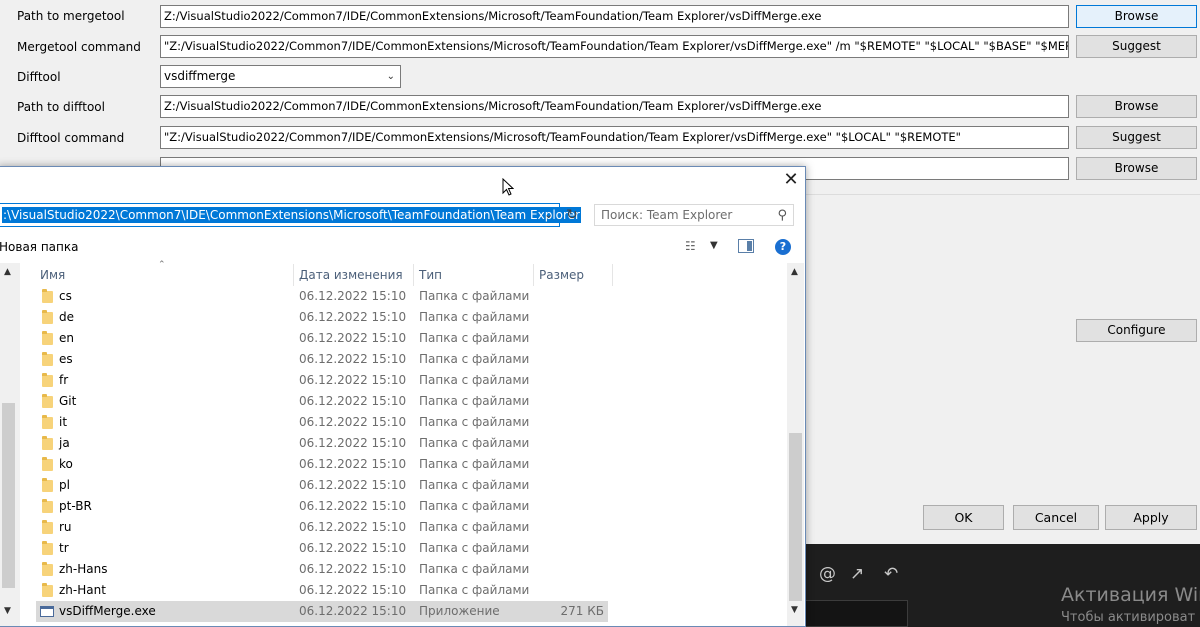  I want to click on folder-row: ru 06.12.2022 15:10 Папка с файлами, so click(322, 527).